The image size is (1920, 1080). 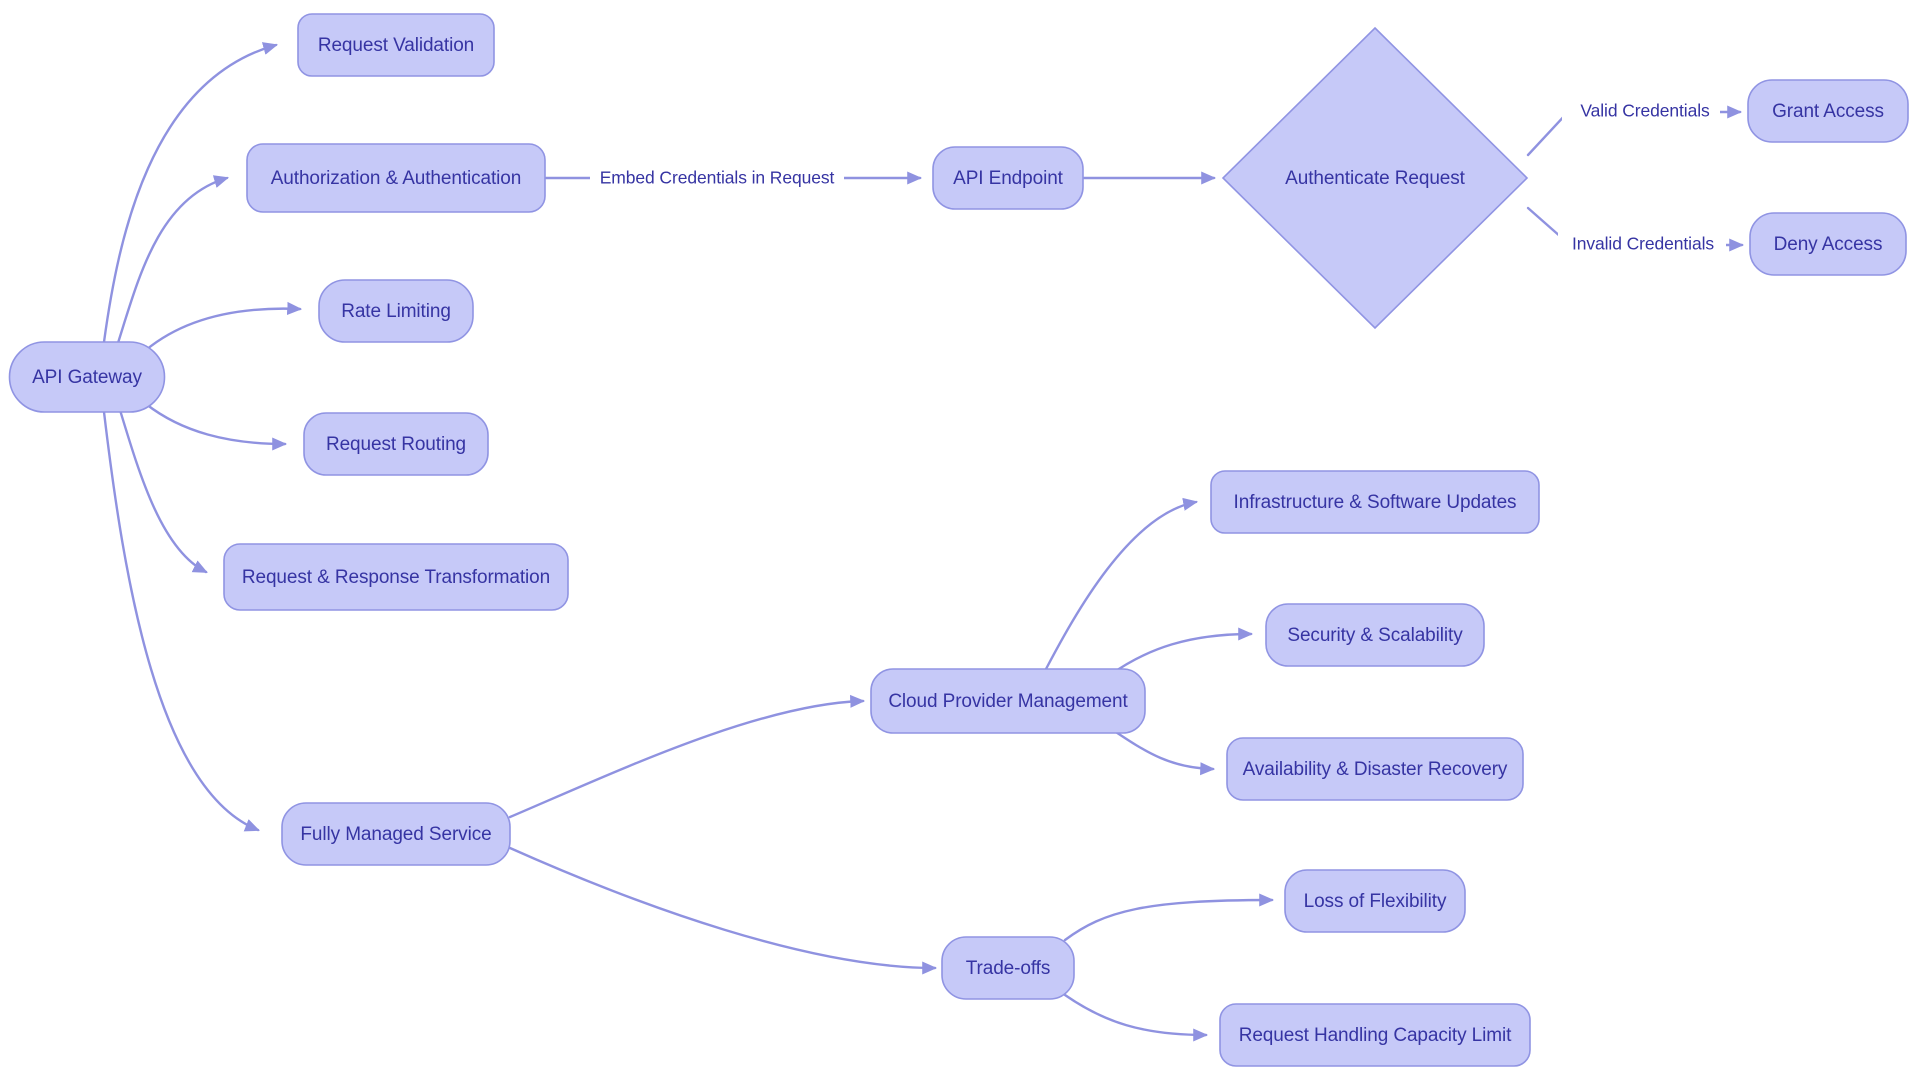 I want to click on node-request-routing: Request Routing, so click(x=396, y=444).